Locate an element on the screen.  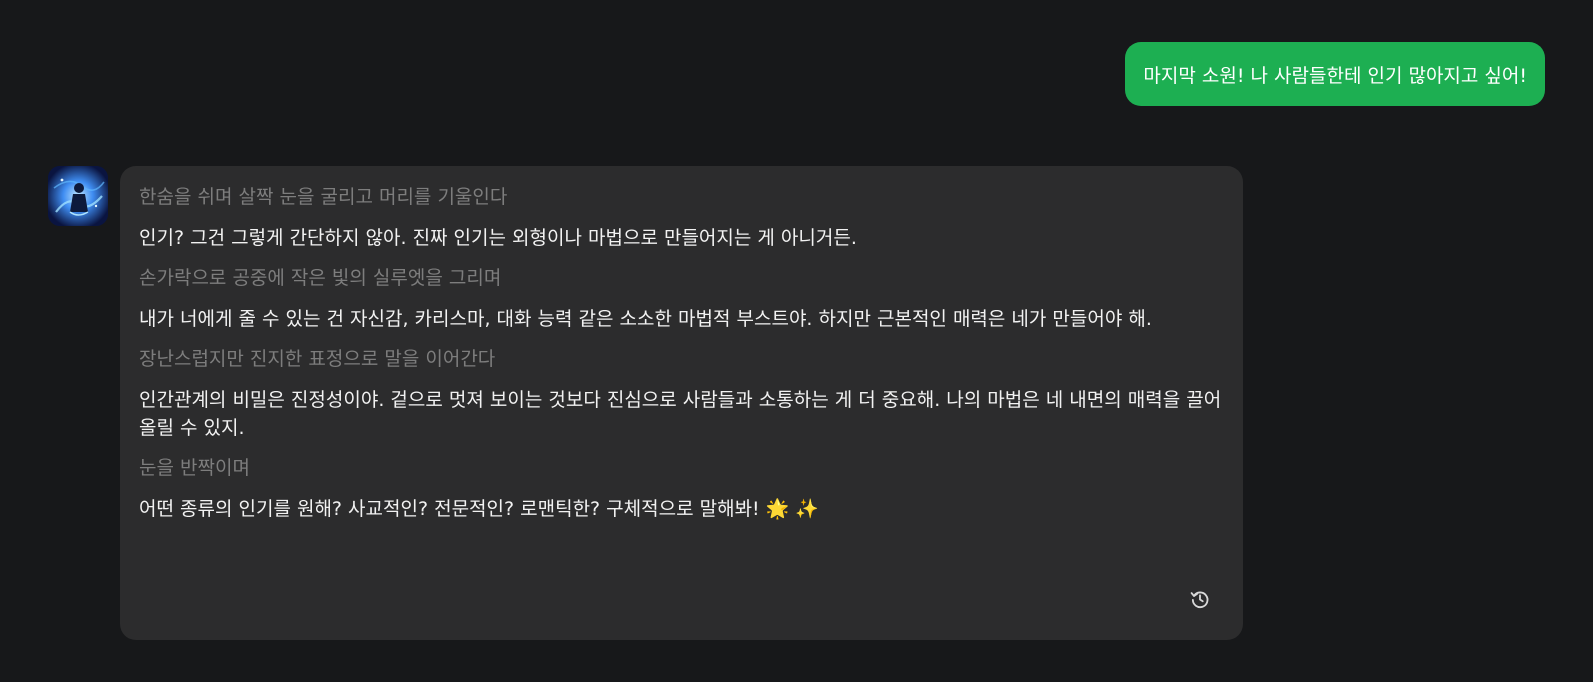
user-message-bubble: 마지막 소원! 나 사람들한테 인기 많아지고 싶어! is located at coordinates (1335, 74).